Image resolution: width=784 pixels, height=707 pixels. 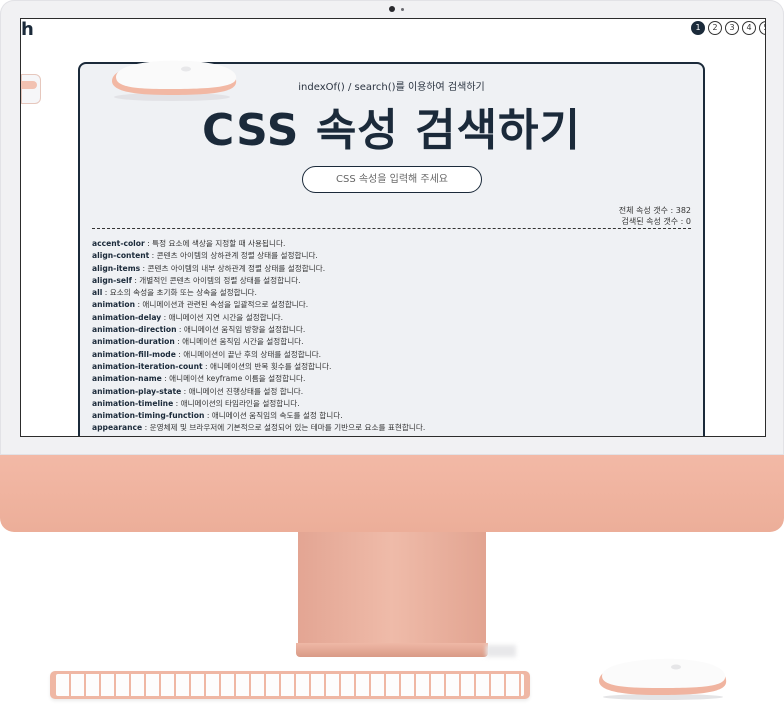 What do you see at coordinates (220, 280) in the screenshot?
I see `property-desc: 개별적인 콘텐츠 아이템의 정렬 상태를 설정합니다.` at bounding box center [220, 280].